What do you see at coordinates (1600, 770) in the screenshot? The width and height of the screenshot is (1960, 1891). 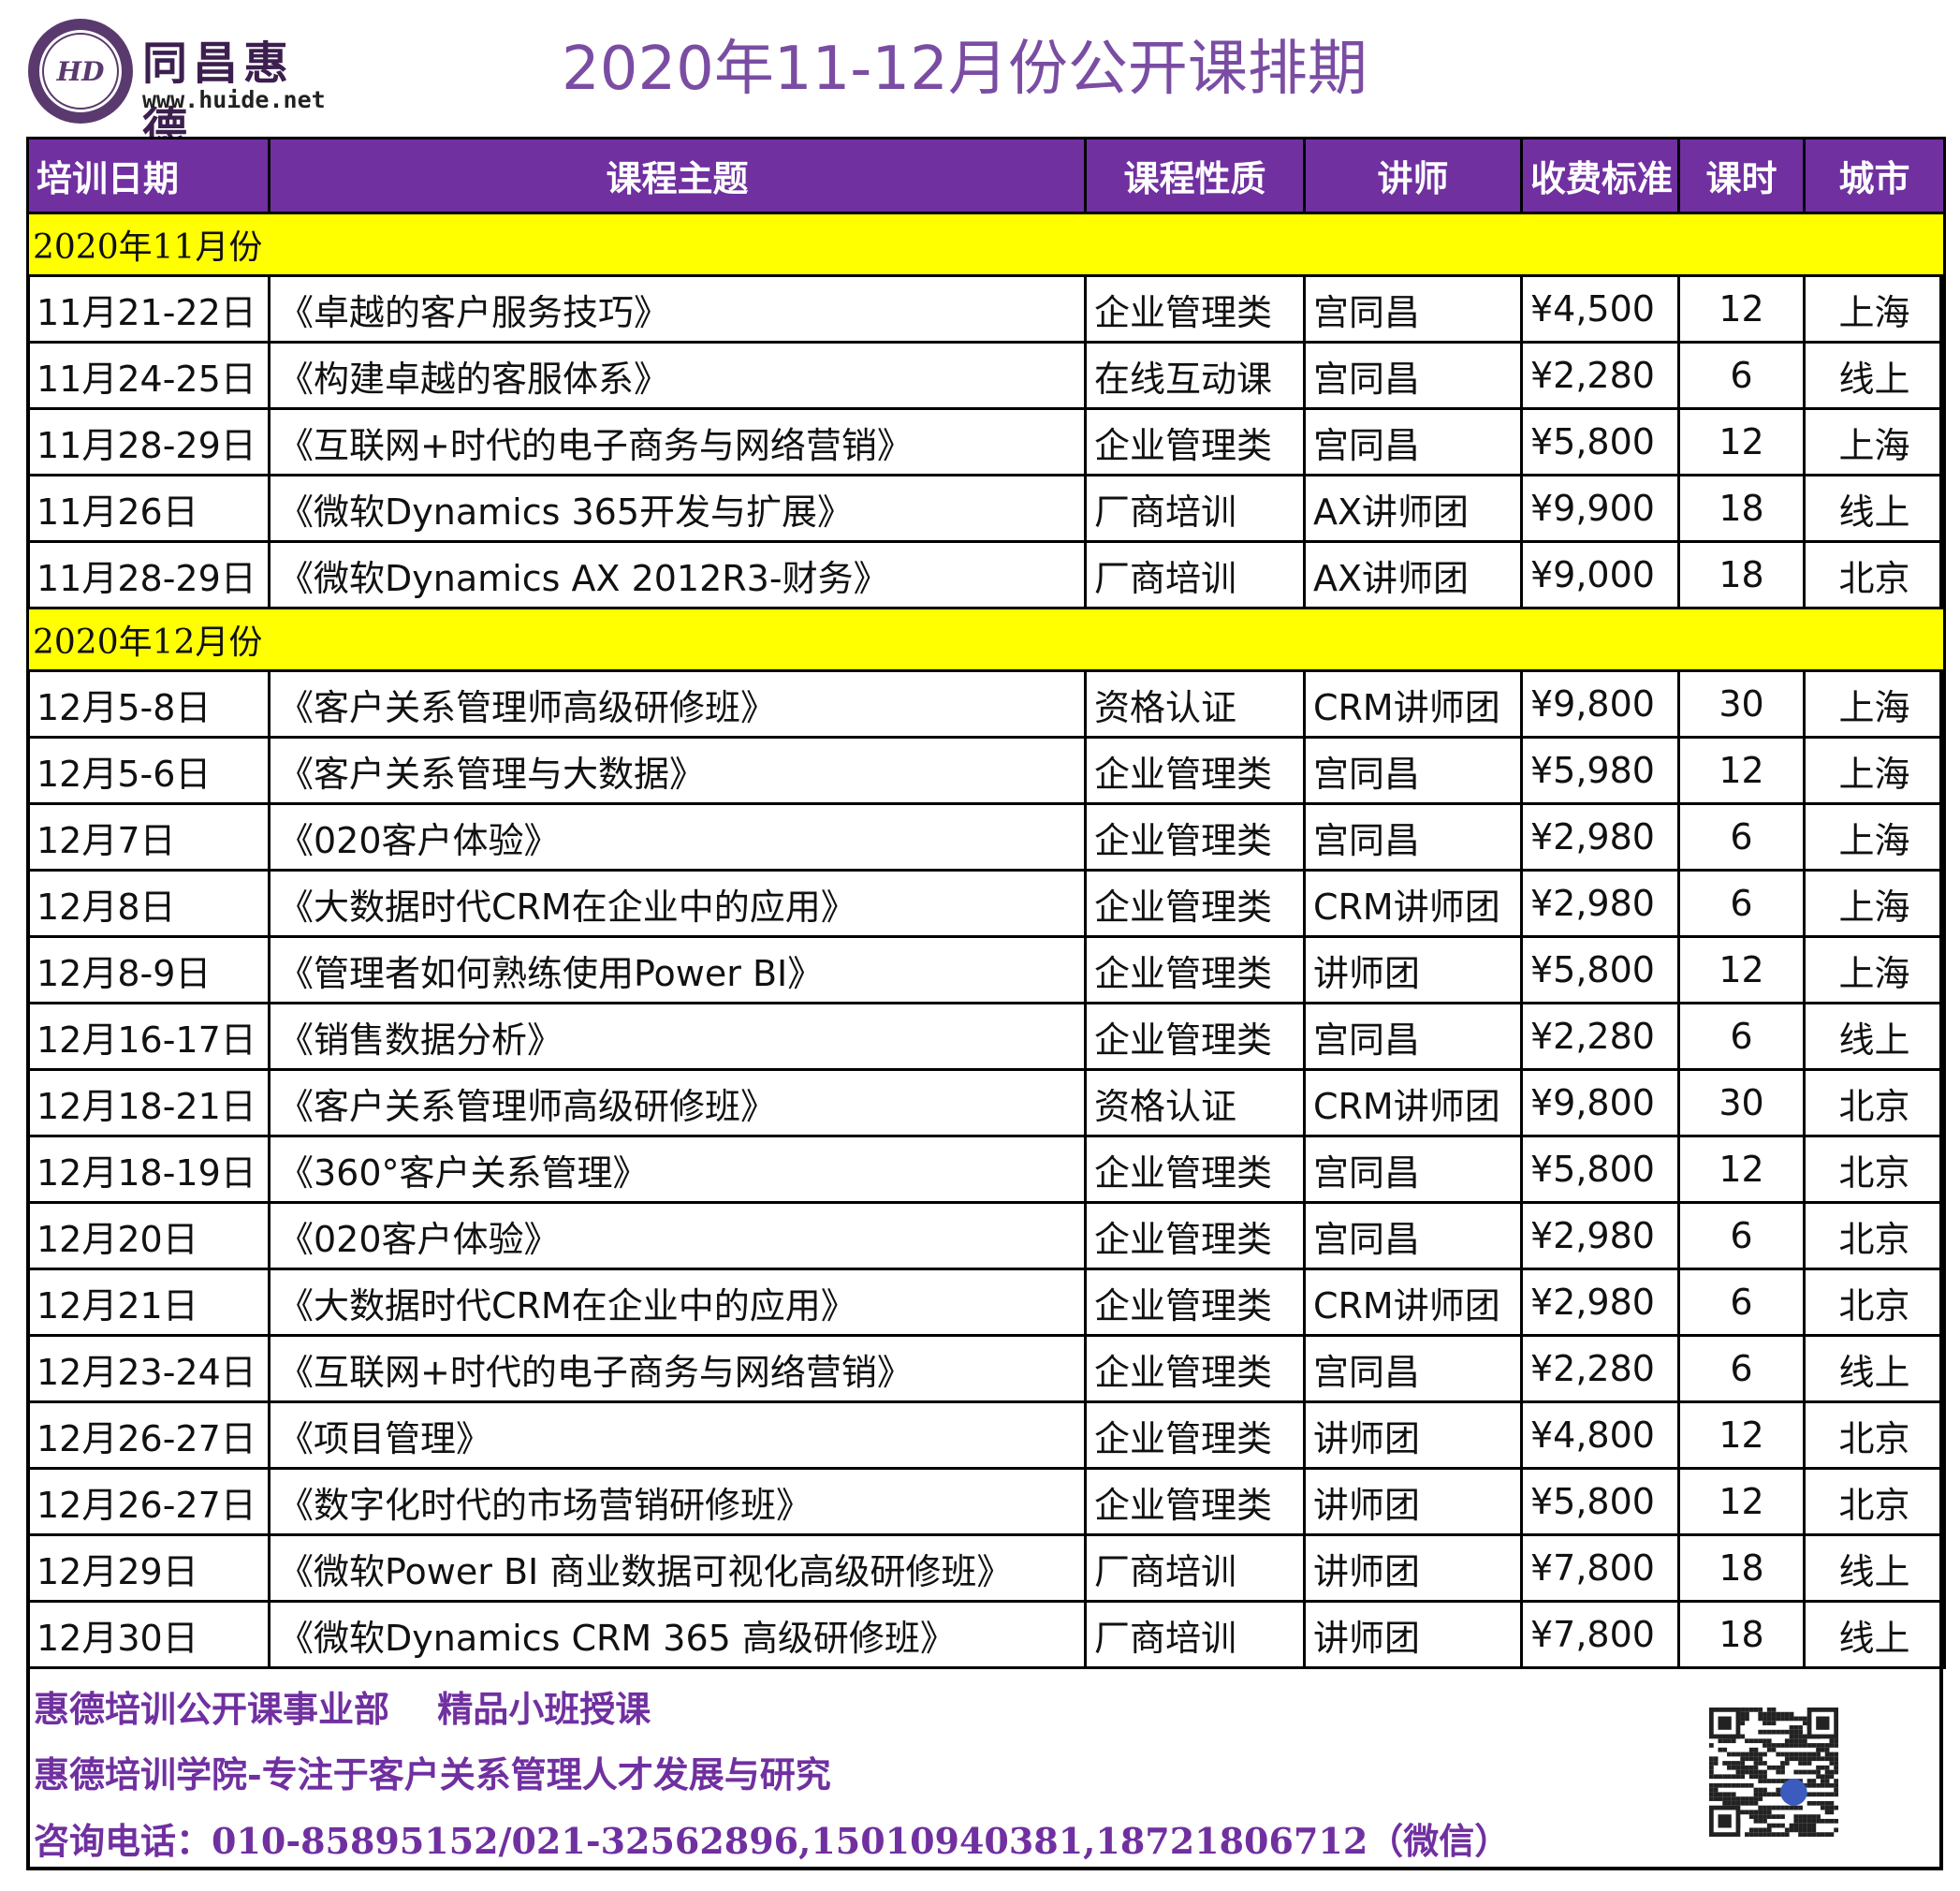 I see `cell-fee: ¥5,980` at bounding box center [1600, 770].